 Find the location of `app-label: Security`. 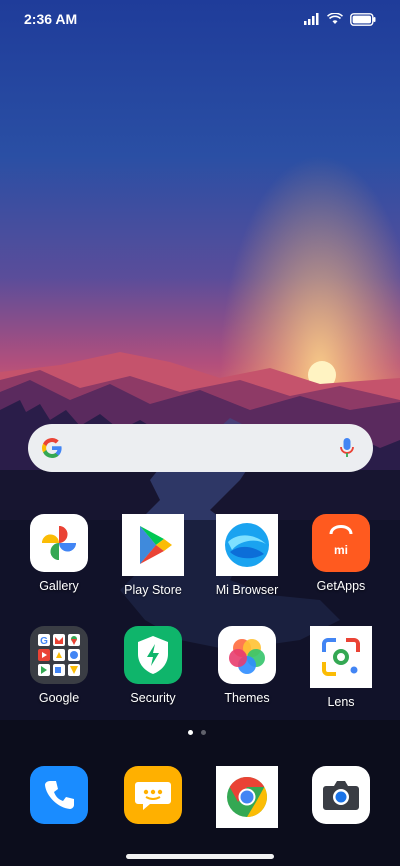

app-label: Security is located at coordinates (153, 698).